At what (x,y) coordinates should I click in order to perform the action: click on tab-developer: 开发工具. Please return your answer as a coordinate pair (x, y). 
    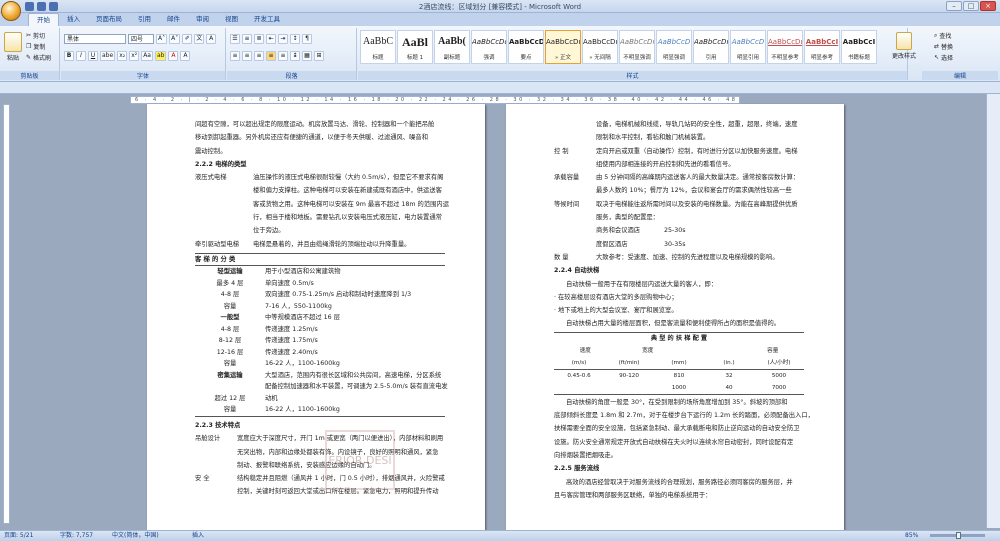
    Looking at the image, I should click on (267, 19).